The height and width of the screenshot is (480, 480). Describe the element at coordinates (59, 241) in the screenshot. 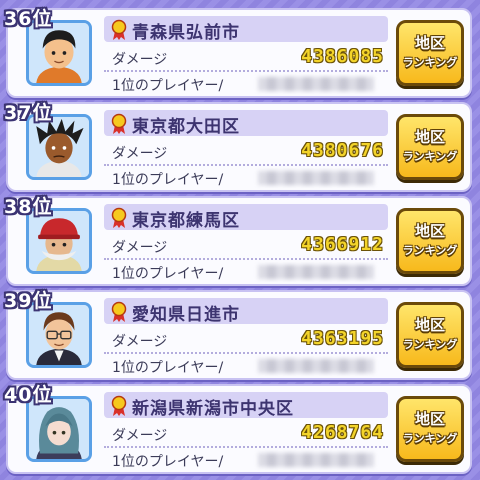

I see `old-man-avatar` at that location.